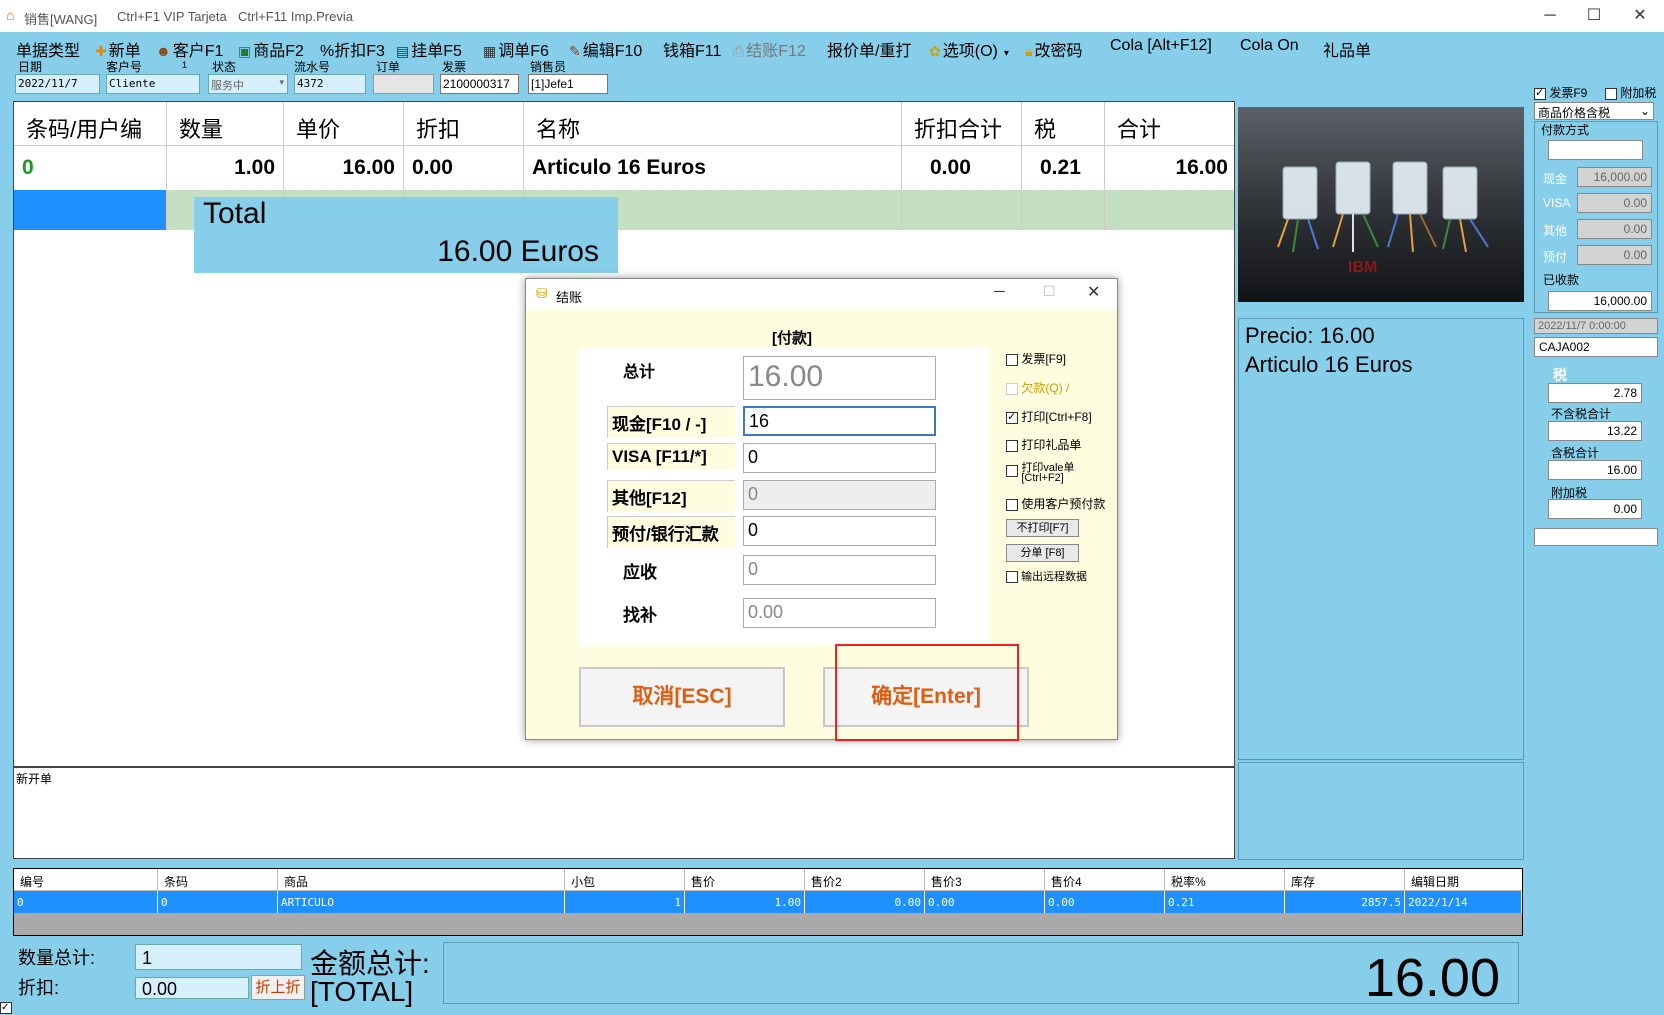  I want to click on col-header-code: 条码/用户编, so click(90, 124).